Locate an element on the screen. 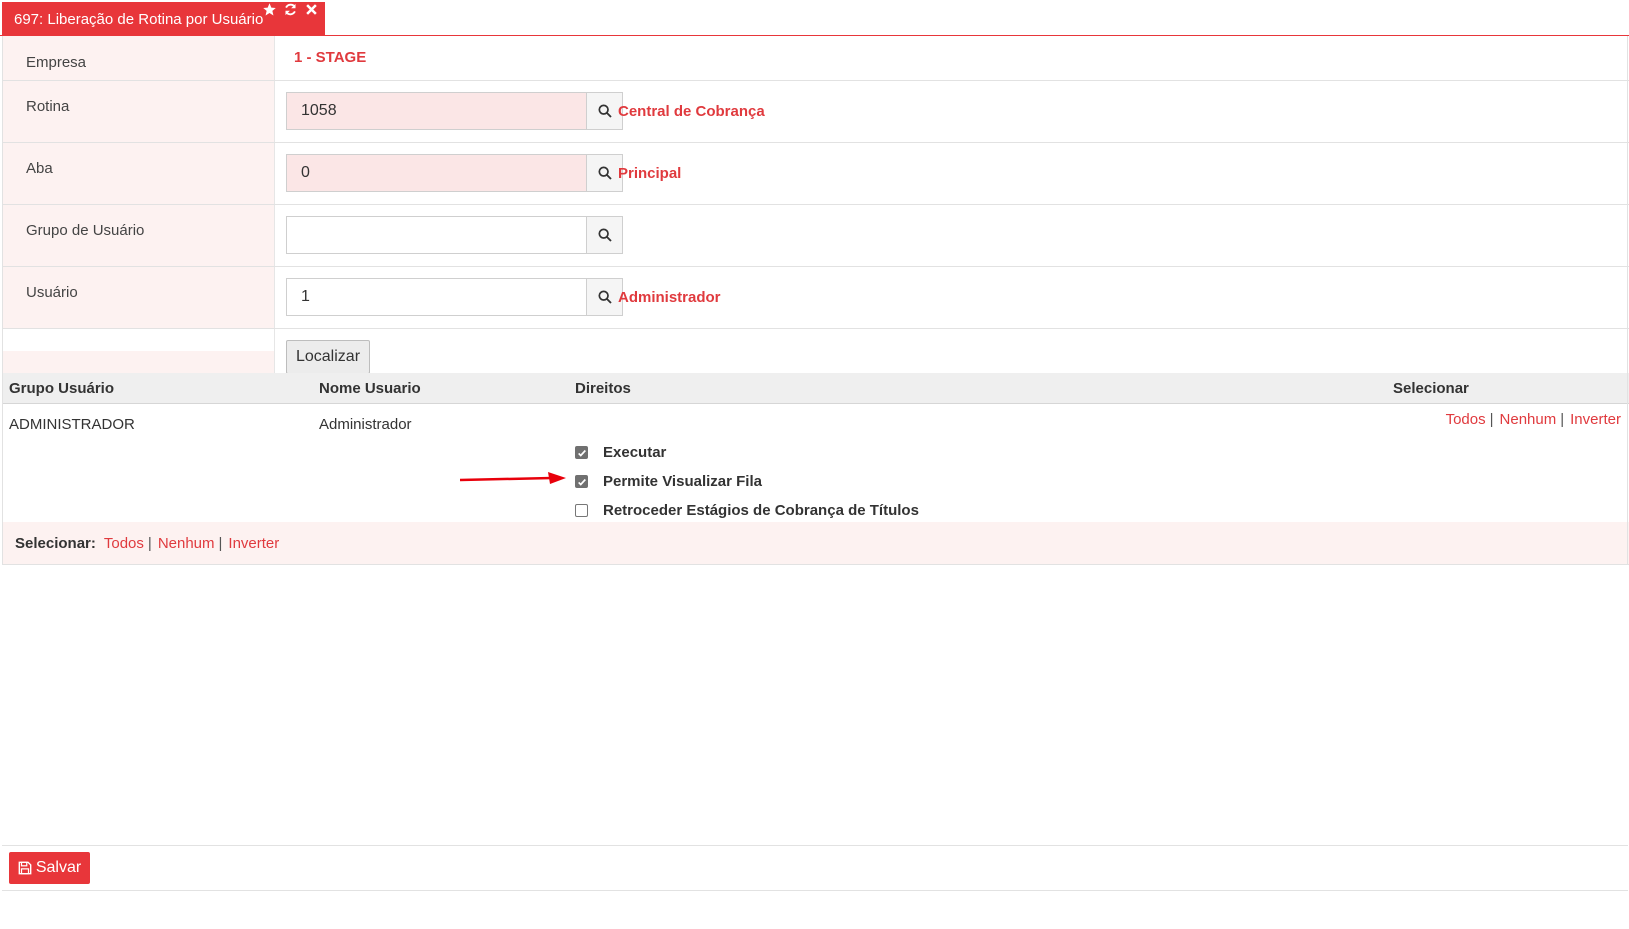 The width and height of the screenshot is (1629, 929). row-usuario: Usuário Administrador is located at coordinates (816, 298).